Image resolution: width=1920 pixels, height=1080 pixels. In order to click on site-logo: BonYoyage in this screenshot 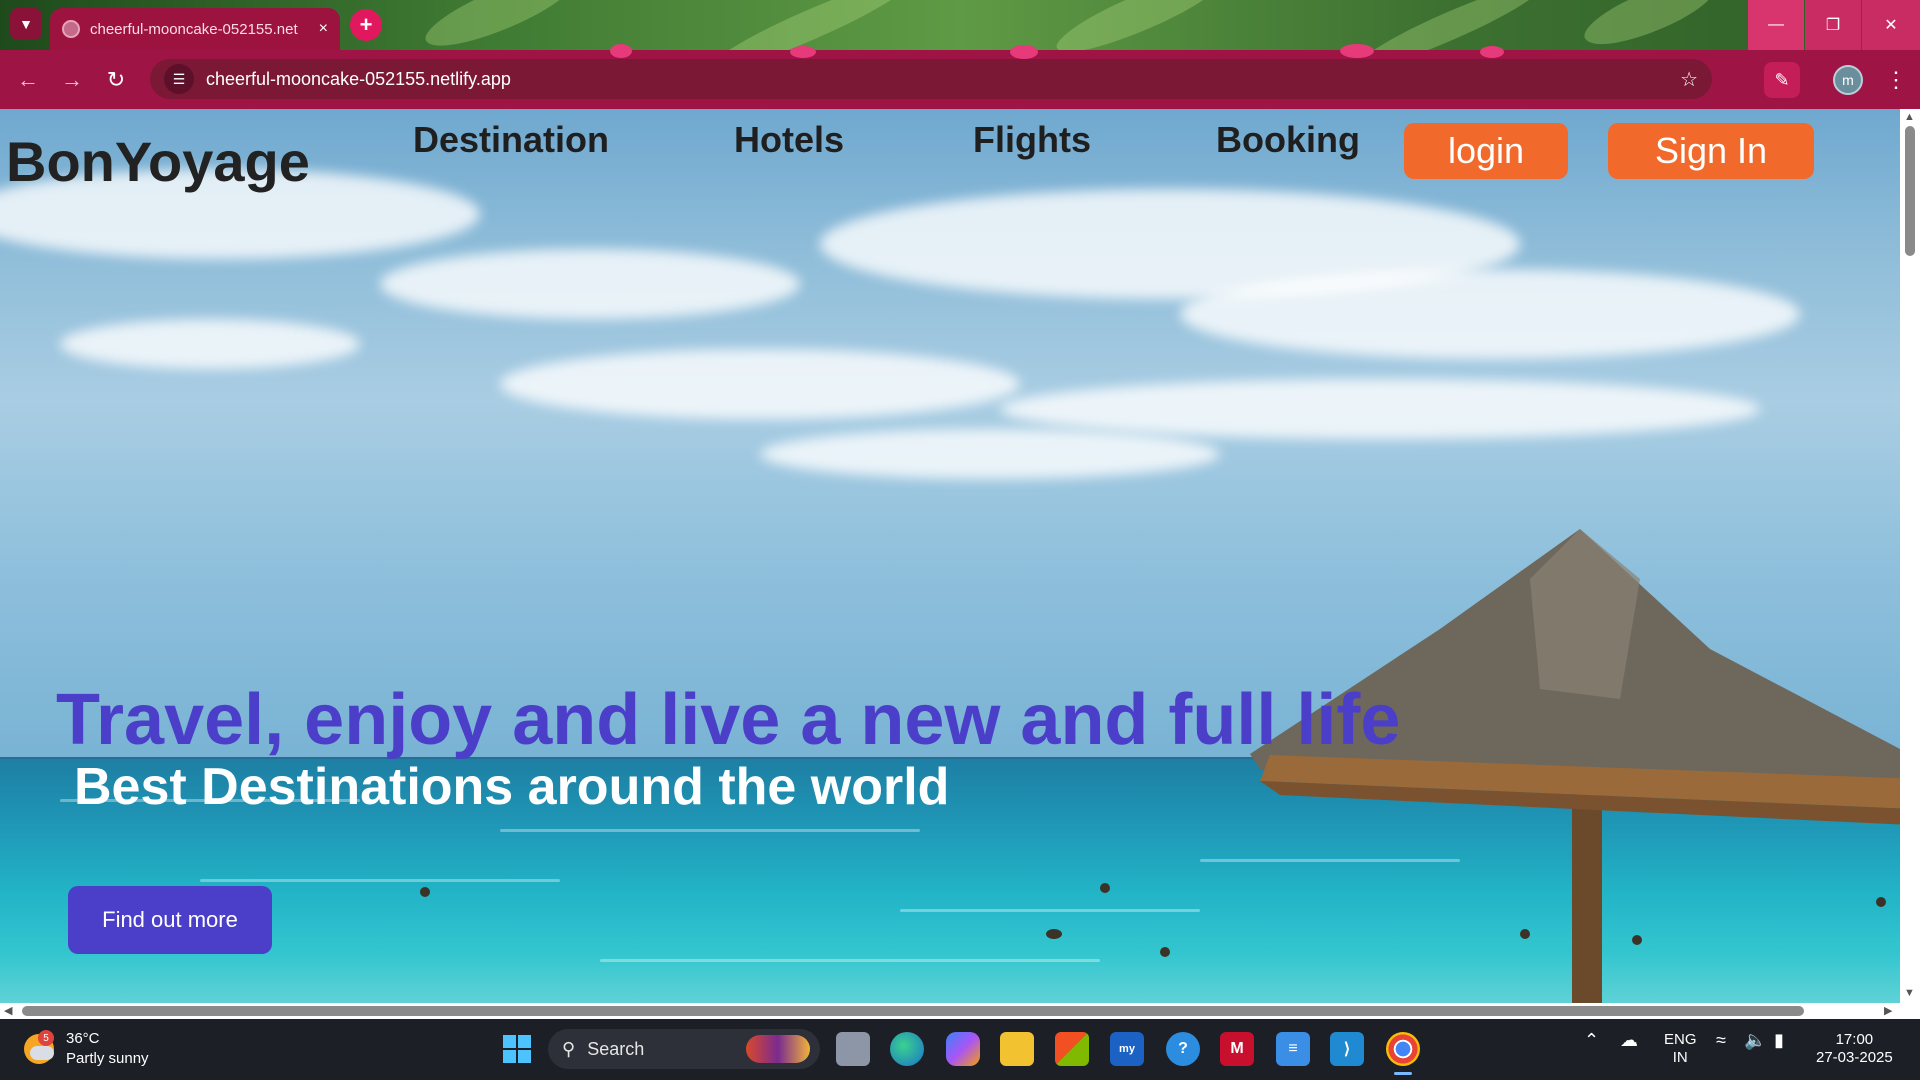, I will do `click(158, 161)`.